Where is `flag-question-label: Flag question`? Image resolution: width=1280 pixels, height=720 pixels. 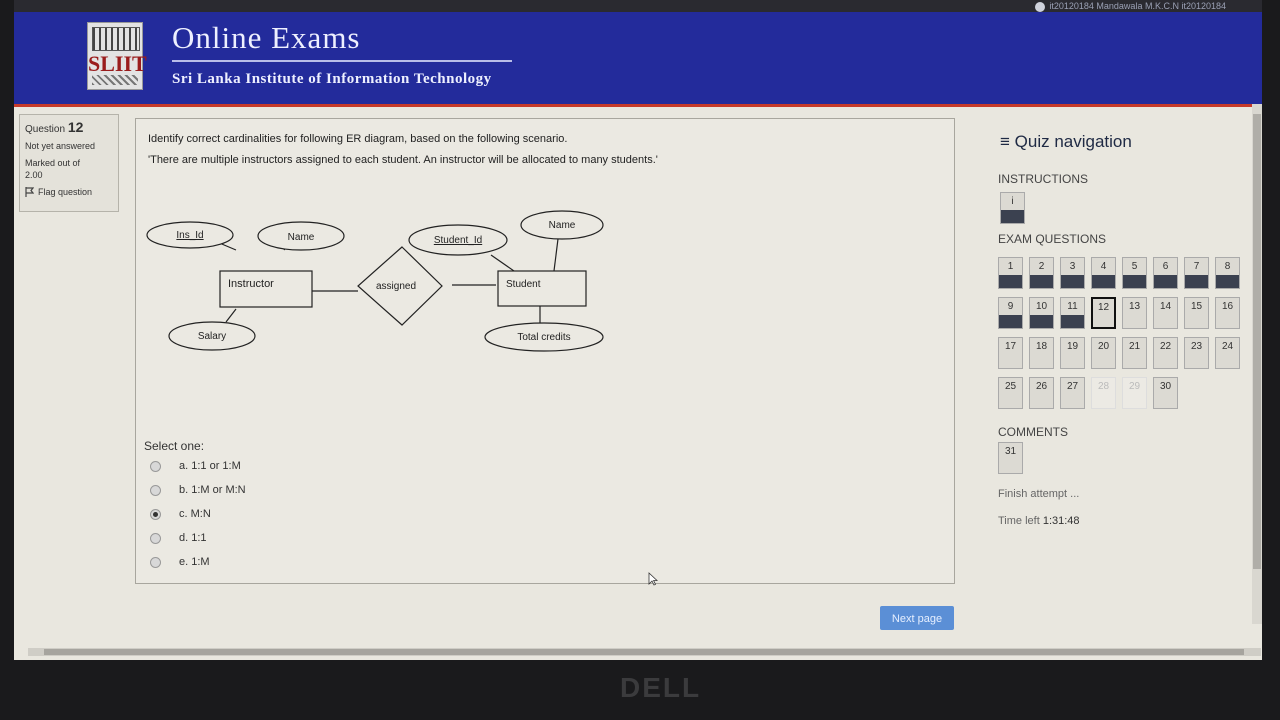 flag-question-label: Flag question is located at coordinates (65, 192).